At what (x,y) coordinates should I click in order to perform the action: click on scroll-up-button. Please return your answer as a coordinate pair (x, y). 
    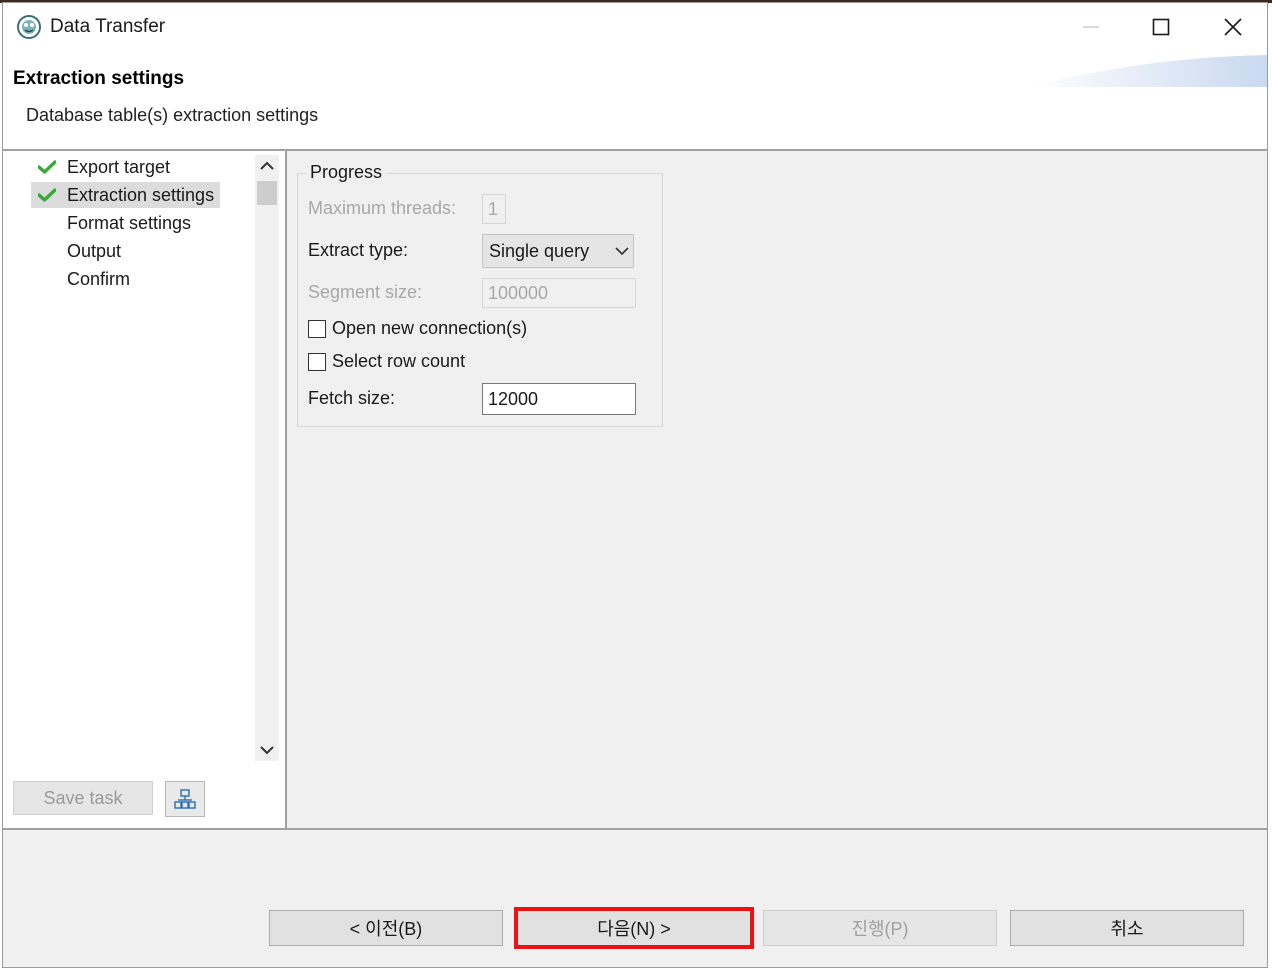
    Looking at the image, I should click on (267, 166).